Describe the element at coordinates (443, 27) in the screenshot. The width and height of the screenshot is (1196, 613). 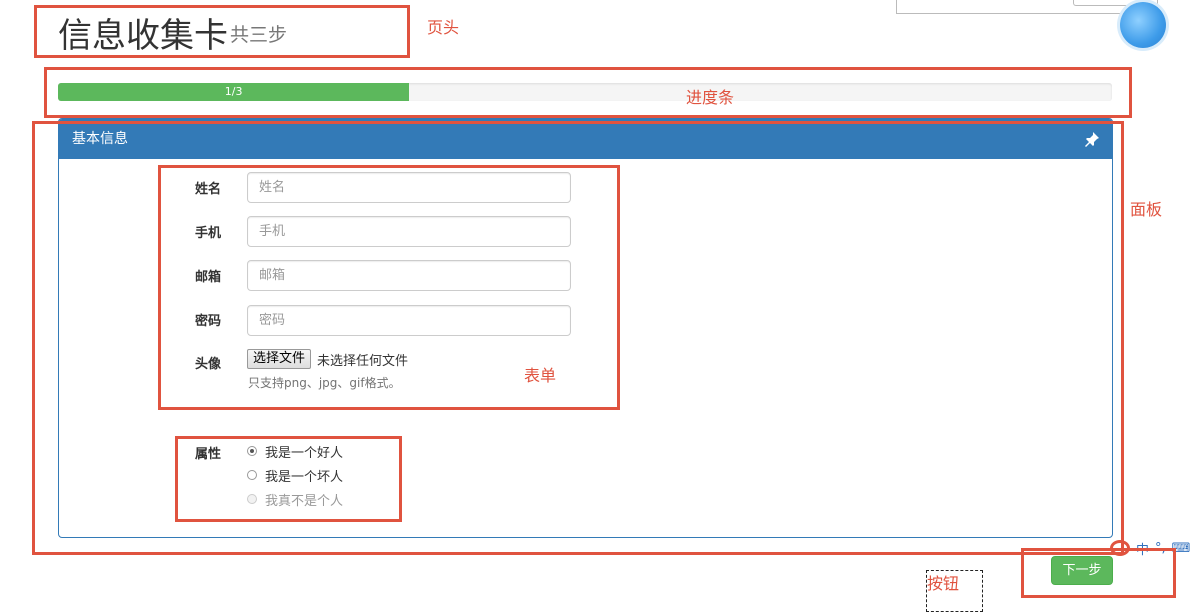
I see `annotation-label-header: 页头` at that location.